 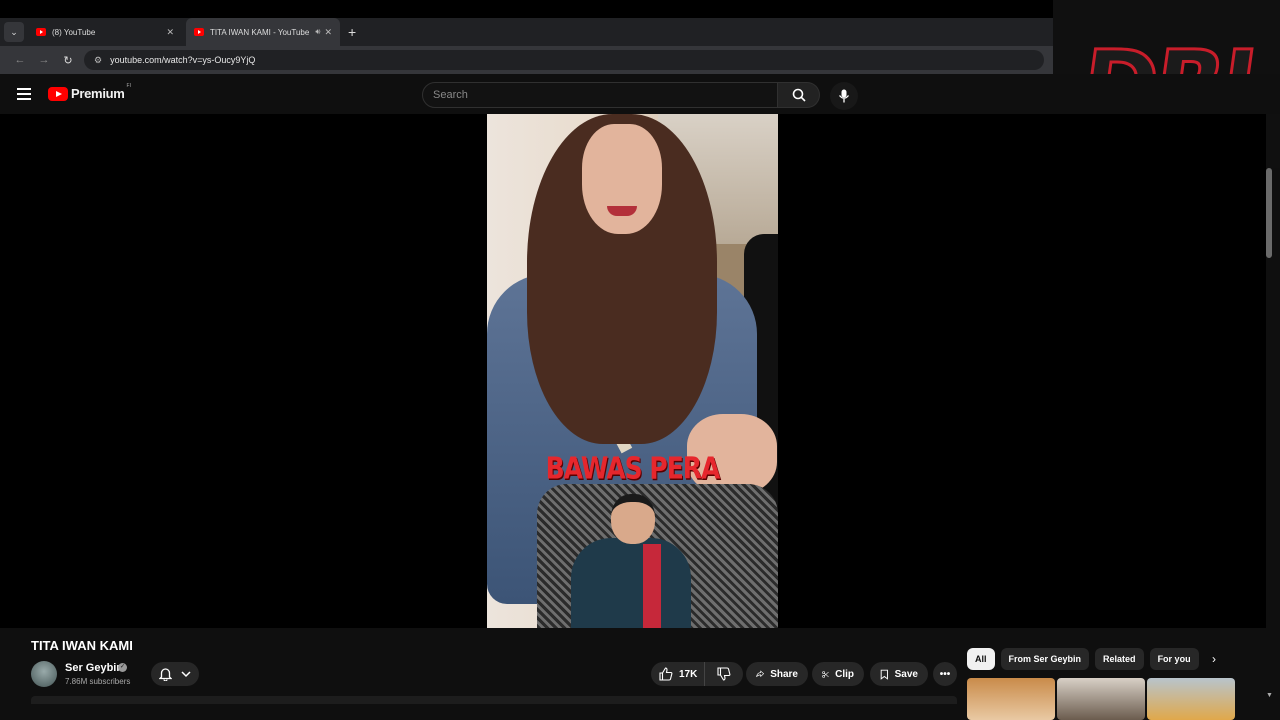 I want to click on share-button: Share, so click(x=777, y=674).